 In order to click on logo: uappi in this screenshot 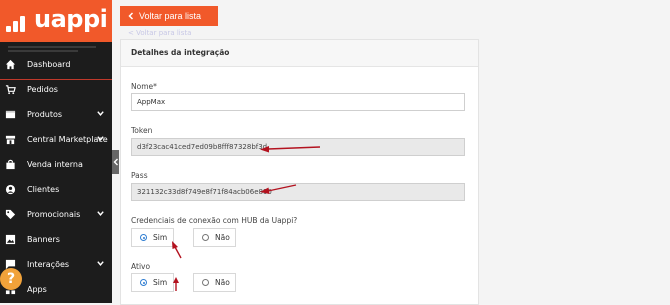, I will do `click(56, 21)`.